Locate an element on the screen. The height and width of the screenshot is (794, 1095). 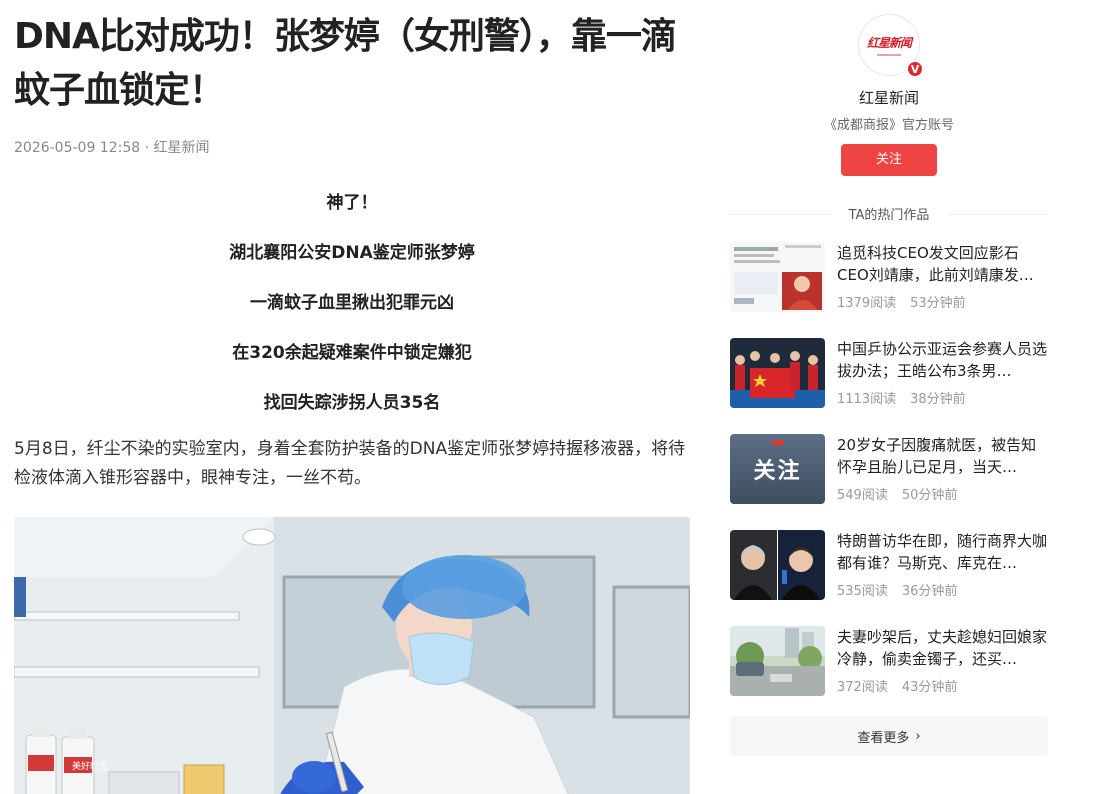
author-description: 《成都商报》官方账号 is located at coordinates (888, 125).